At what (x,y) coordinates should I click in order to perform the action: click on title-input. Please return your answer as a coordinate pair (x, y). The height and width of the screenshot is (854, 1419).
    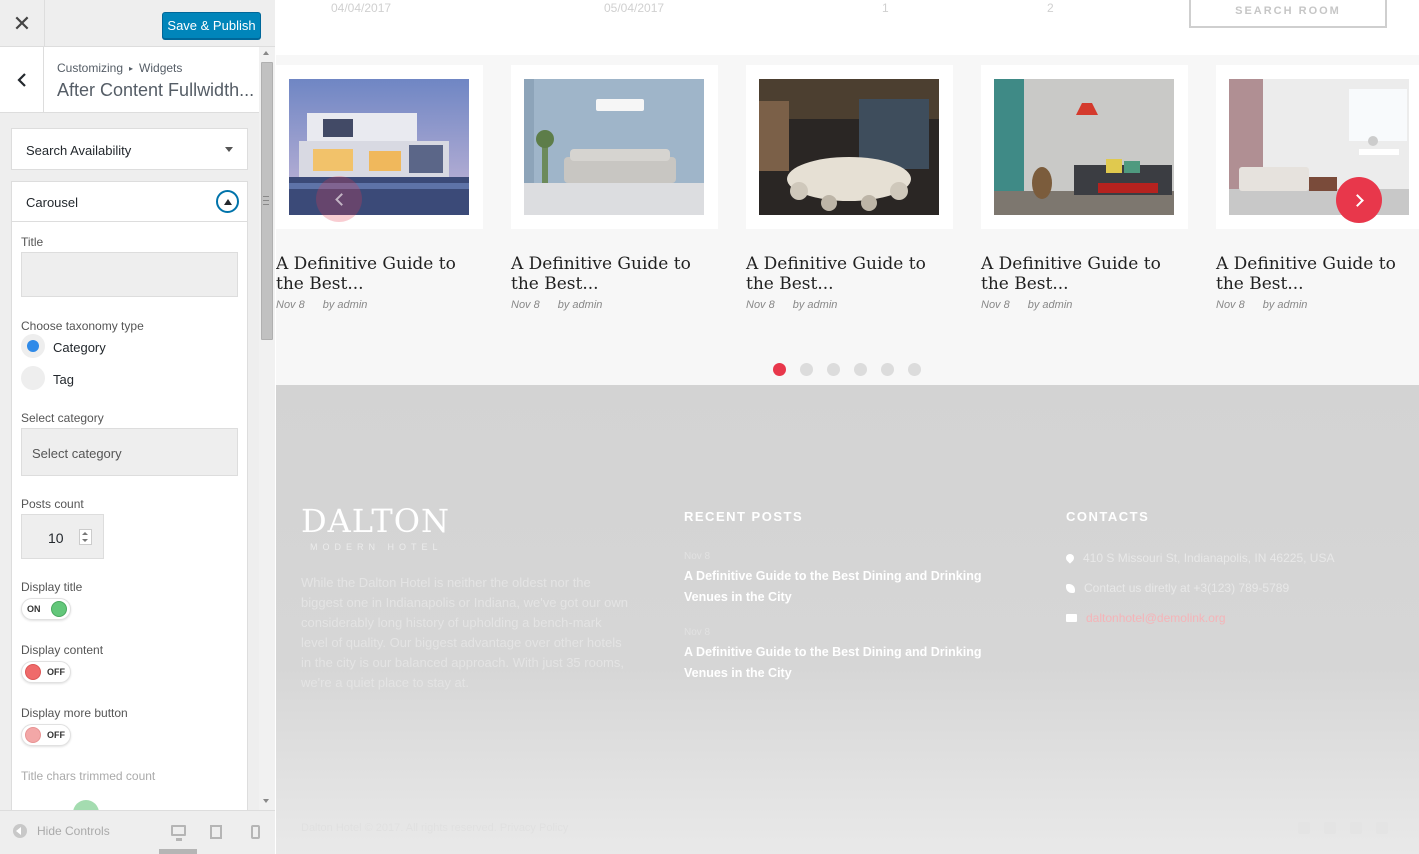
    Looking at the image, I should click on (129, 274).